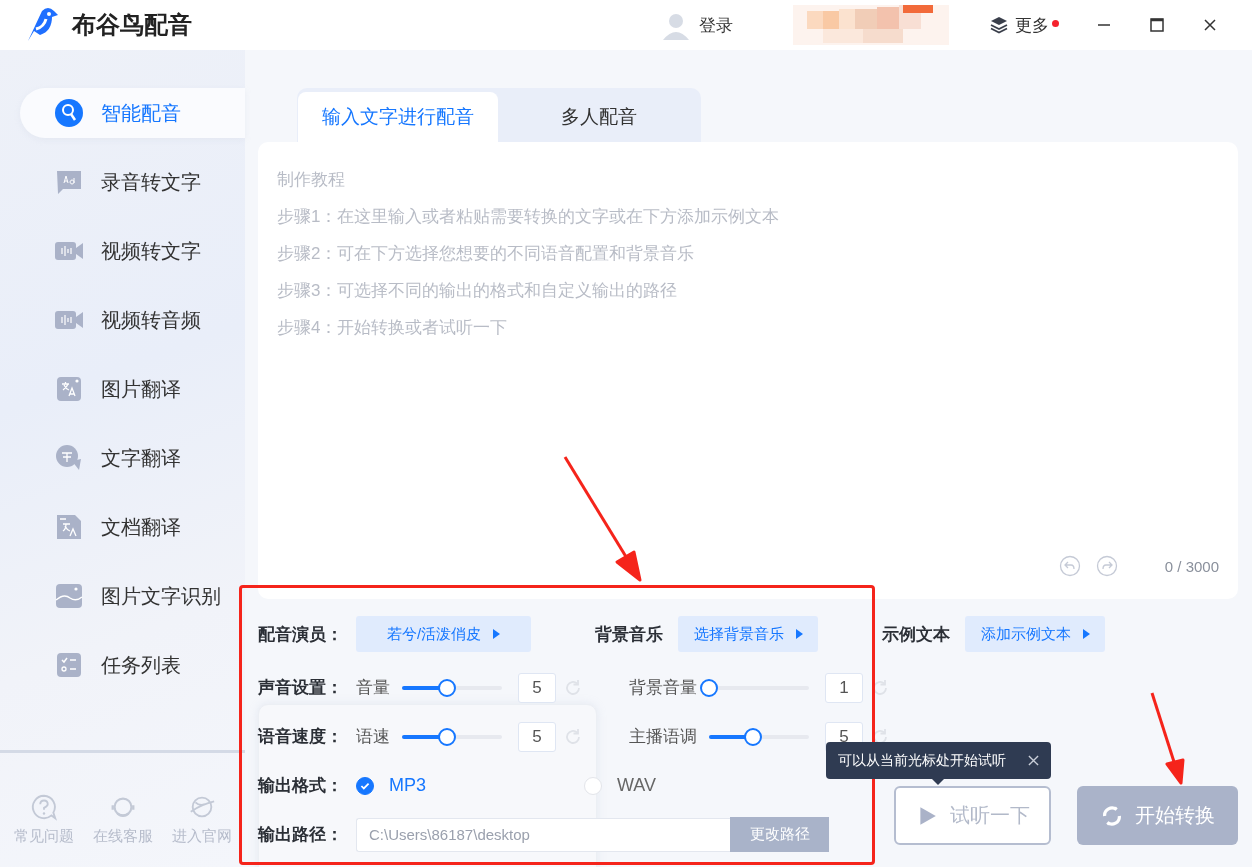 The height and width of the screenshot is (867, 1252). I want to click on tab: 输入文字进行配音, so click(398, 117).